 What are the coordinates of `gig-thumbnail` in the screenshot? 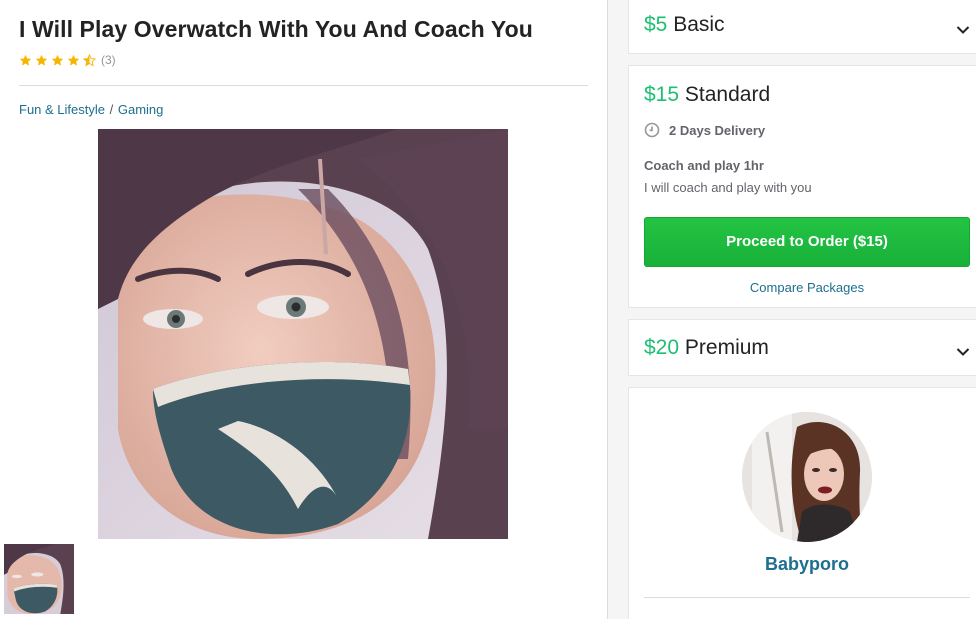 It's located at (39, 579).